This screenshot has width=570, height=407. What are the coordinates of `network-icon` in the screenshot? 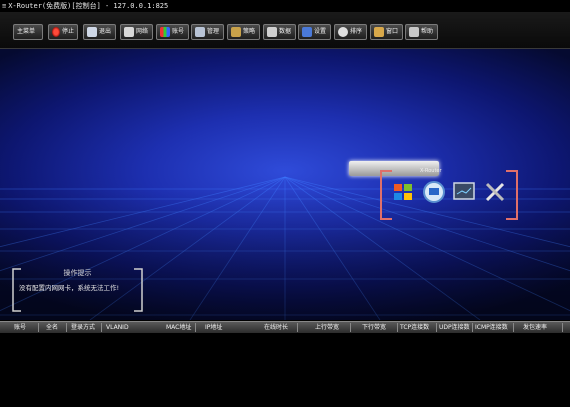 It's located at (129, 32).